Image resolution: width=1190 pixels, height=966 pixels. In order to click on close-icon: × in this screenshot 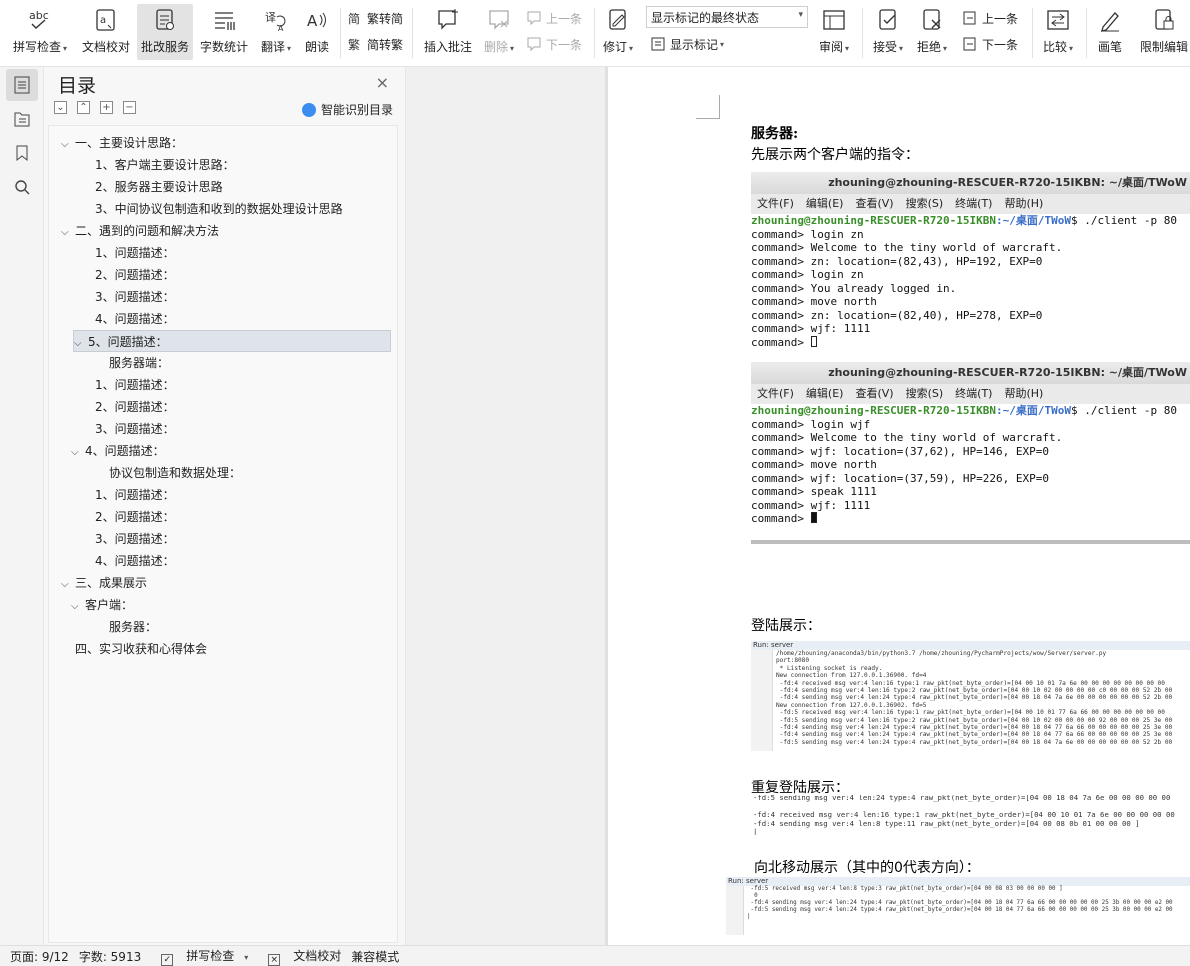, I will do `click(382, 82)`.